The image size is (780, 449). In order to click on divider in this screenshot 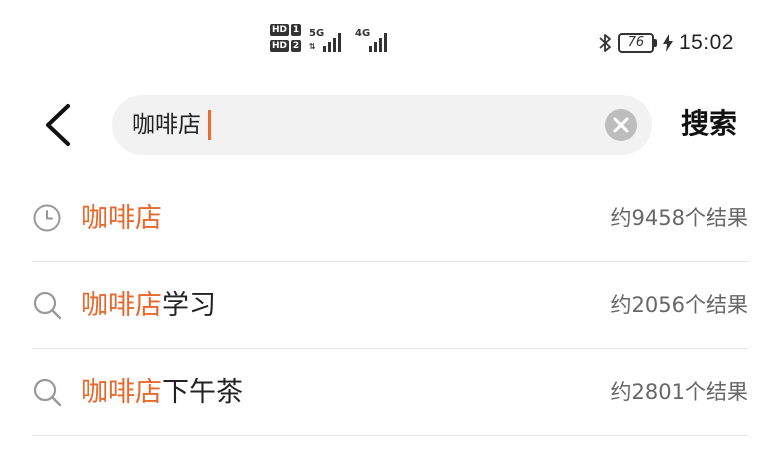, I will do `click(390, 435)`.